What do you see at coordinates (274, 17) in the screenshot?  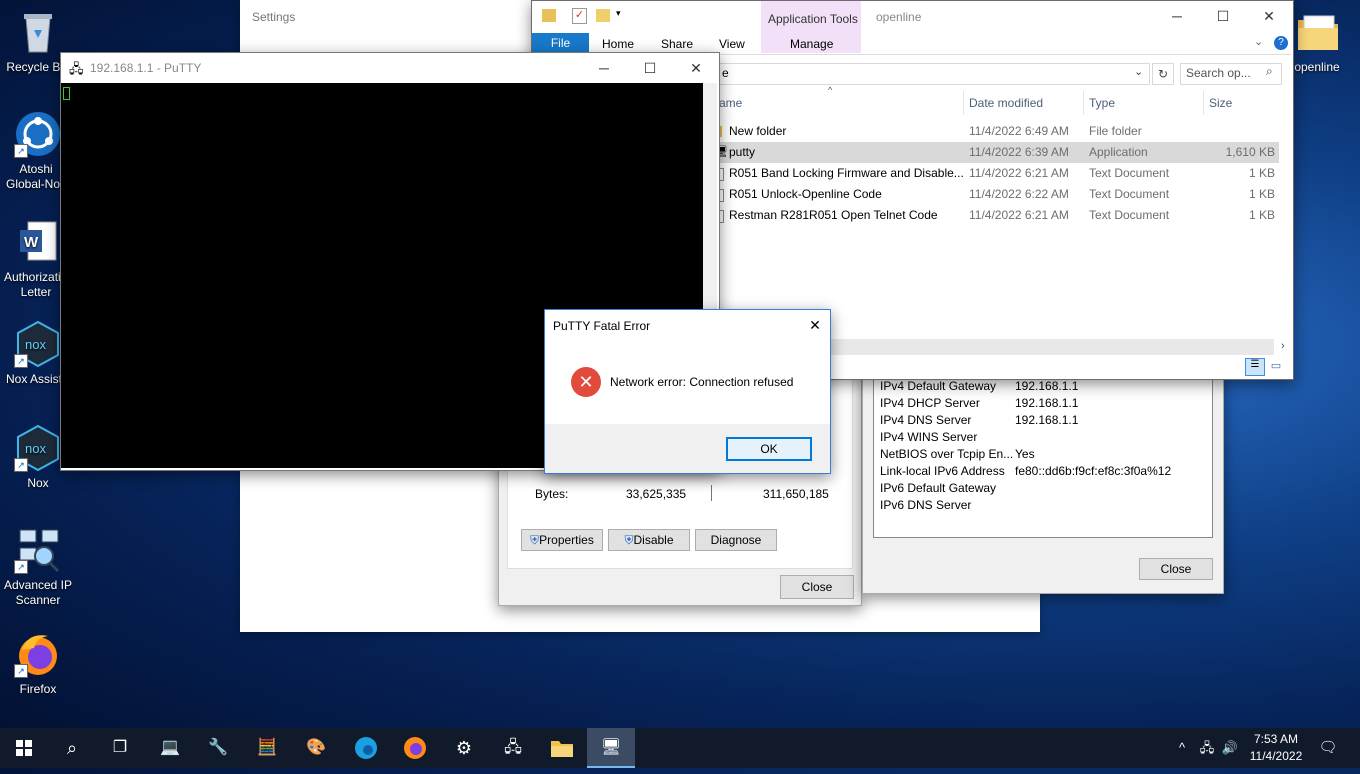 I see `settings-title: Settings` at bounding box center [274, 17].